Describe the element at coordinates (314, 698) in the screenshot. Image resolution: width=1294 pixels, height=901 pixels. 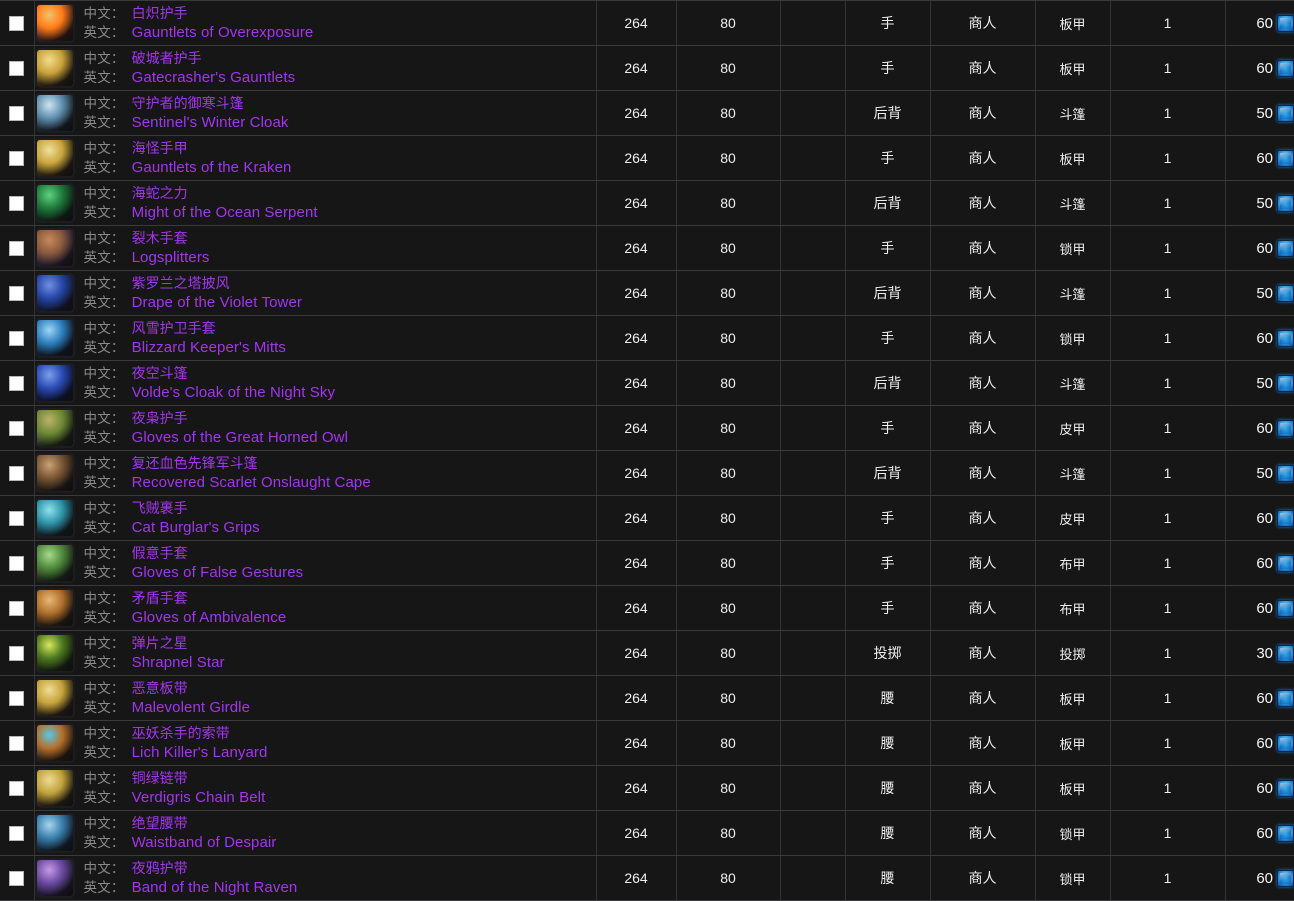
I see `item-name-cell: 中文： 恶意板带 英文： Malevolent Girdle` at that location.